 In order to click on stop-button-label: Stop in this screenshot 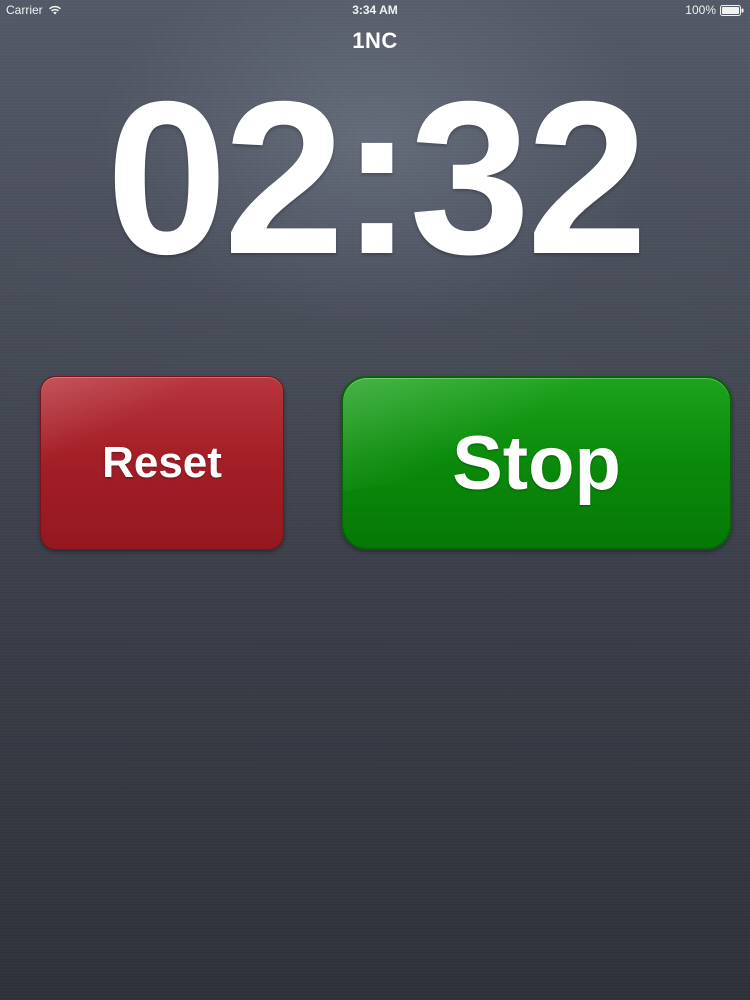, I will do `click(536, 463)`.